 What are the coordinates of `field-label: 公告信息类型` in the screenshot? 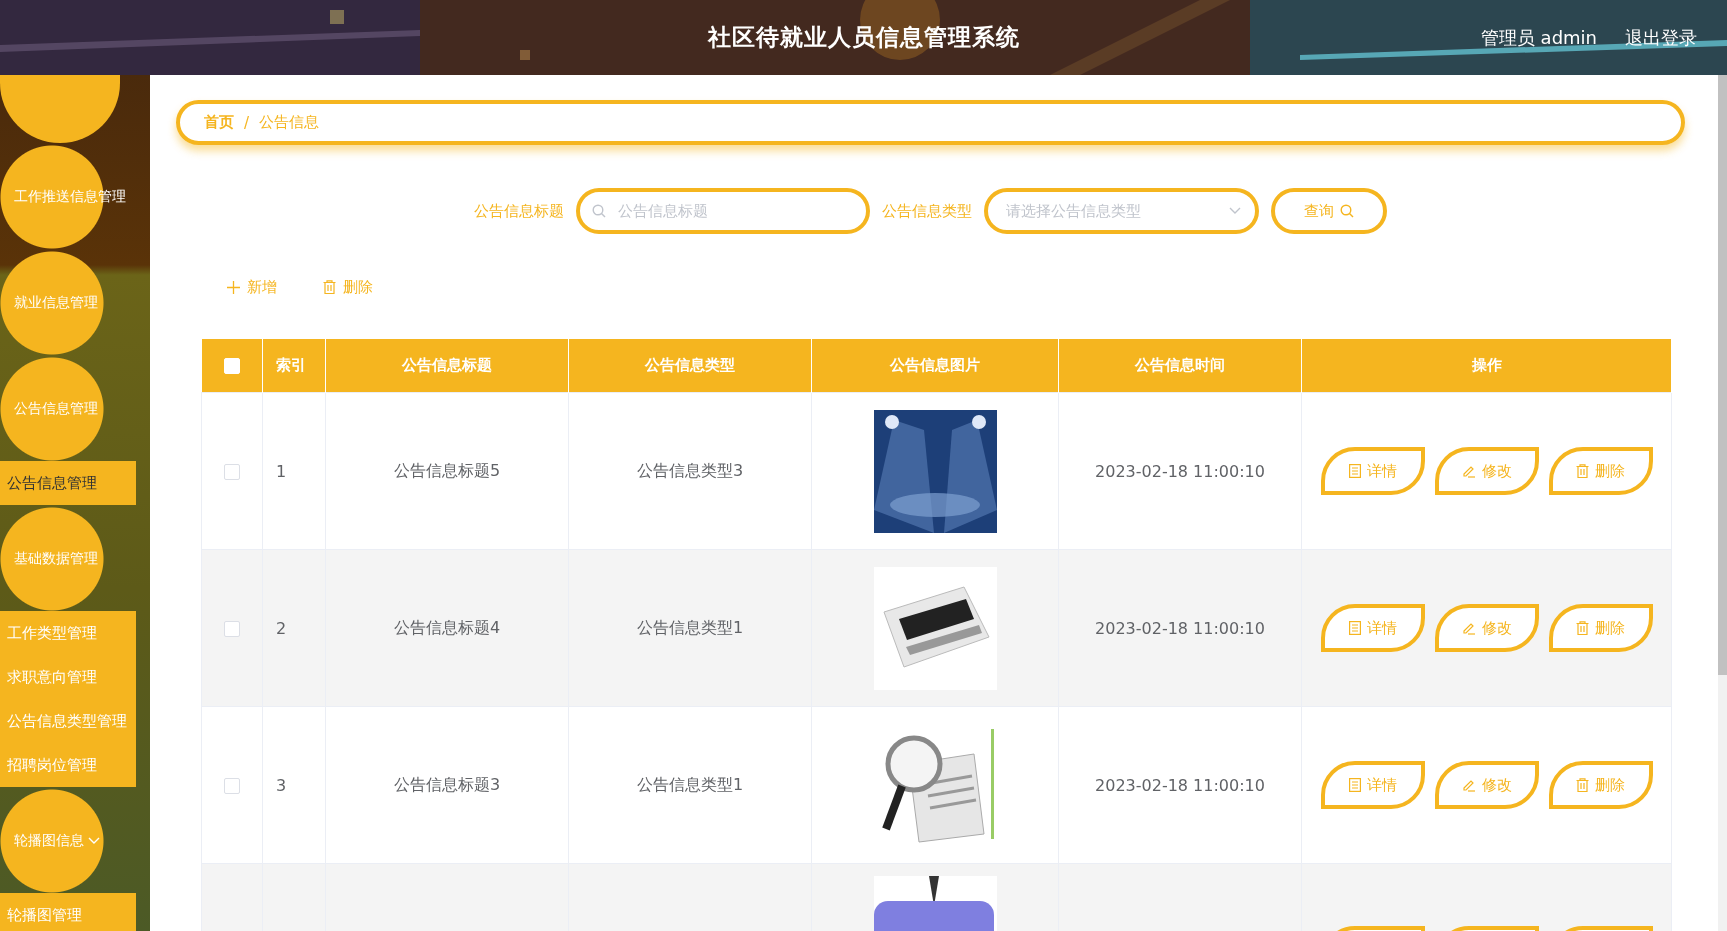 It's located at (927, 211).